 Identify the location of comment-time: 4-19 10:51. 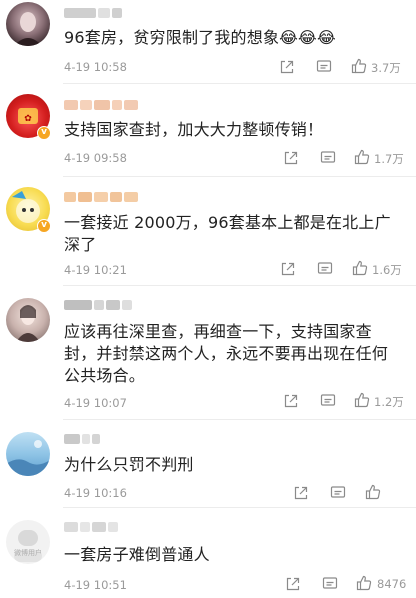
(95, 585).